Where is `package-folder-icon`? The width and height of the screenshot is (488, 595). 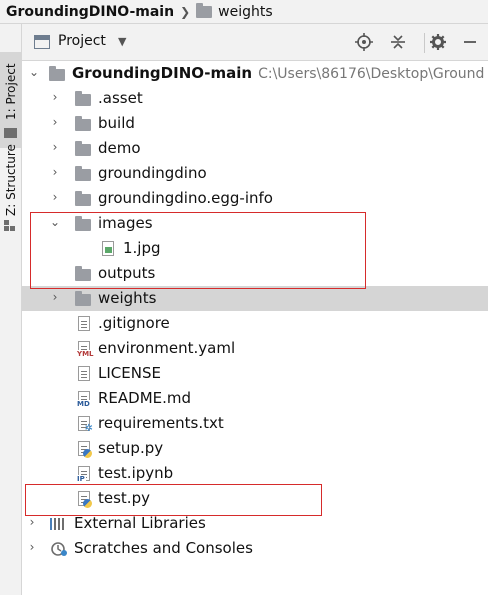
package-folder-icon is located at coordinates (83, 173).